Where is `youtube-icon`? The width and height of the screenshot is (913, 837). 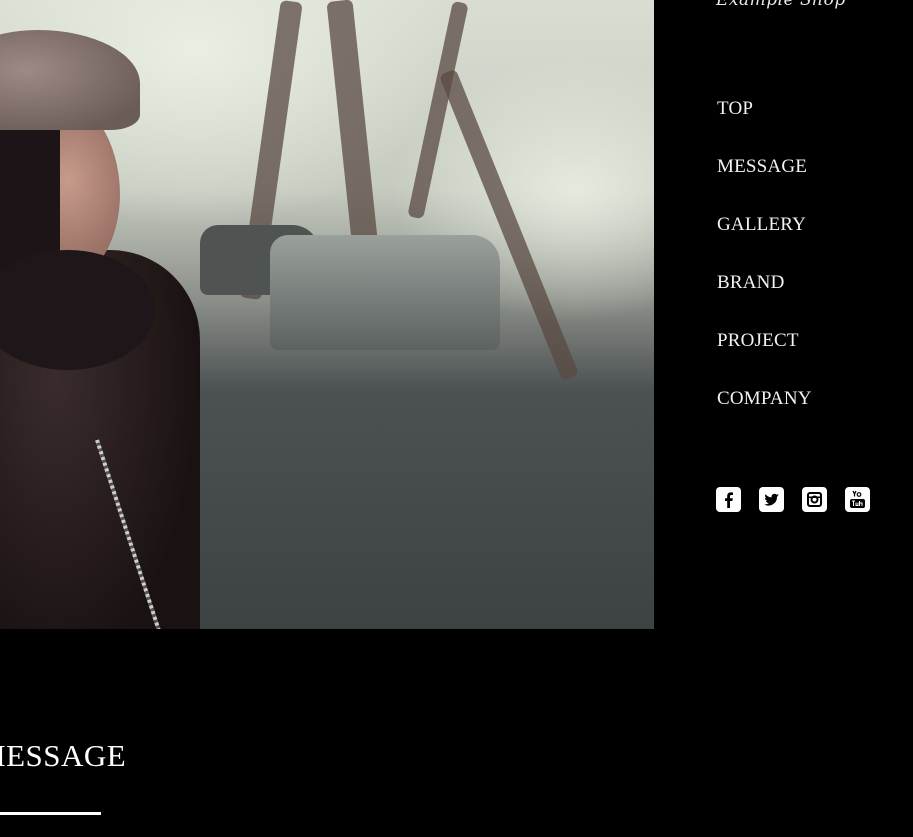 youtube-icon is located at coordinates (857, 499).